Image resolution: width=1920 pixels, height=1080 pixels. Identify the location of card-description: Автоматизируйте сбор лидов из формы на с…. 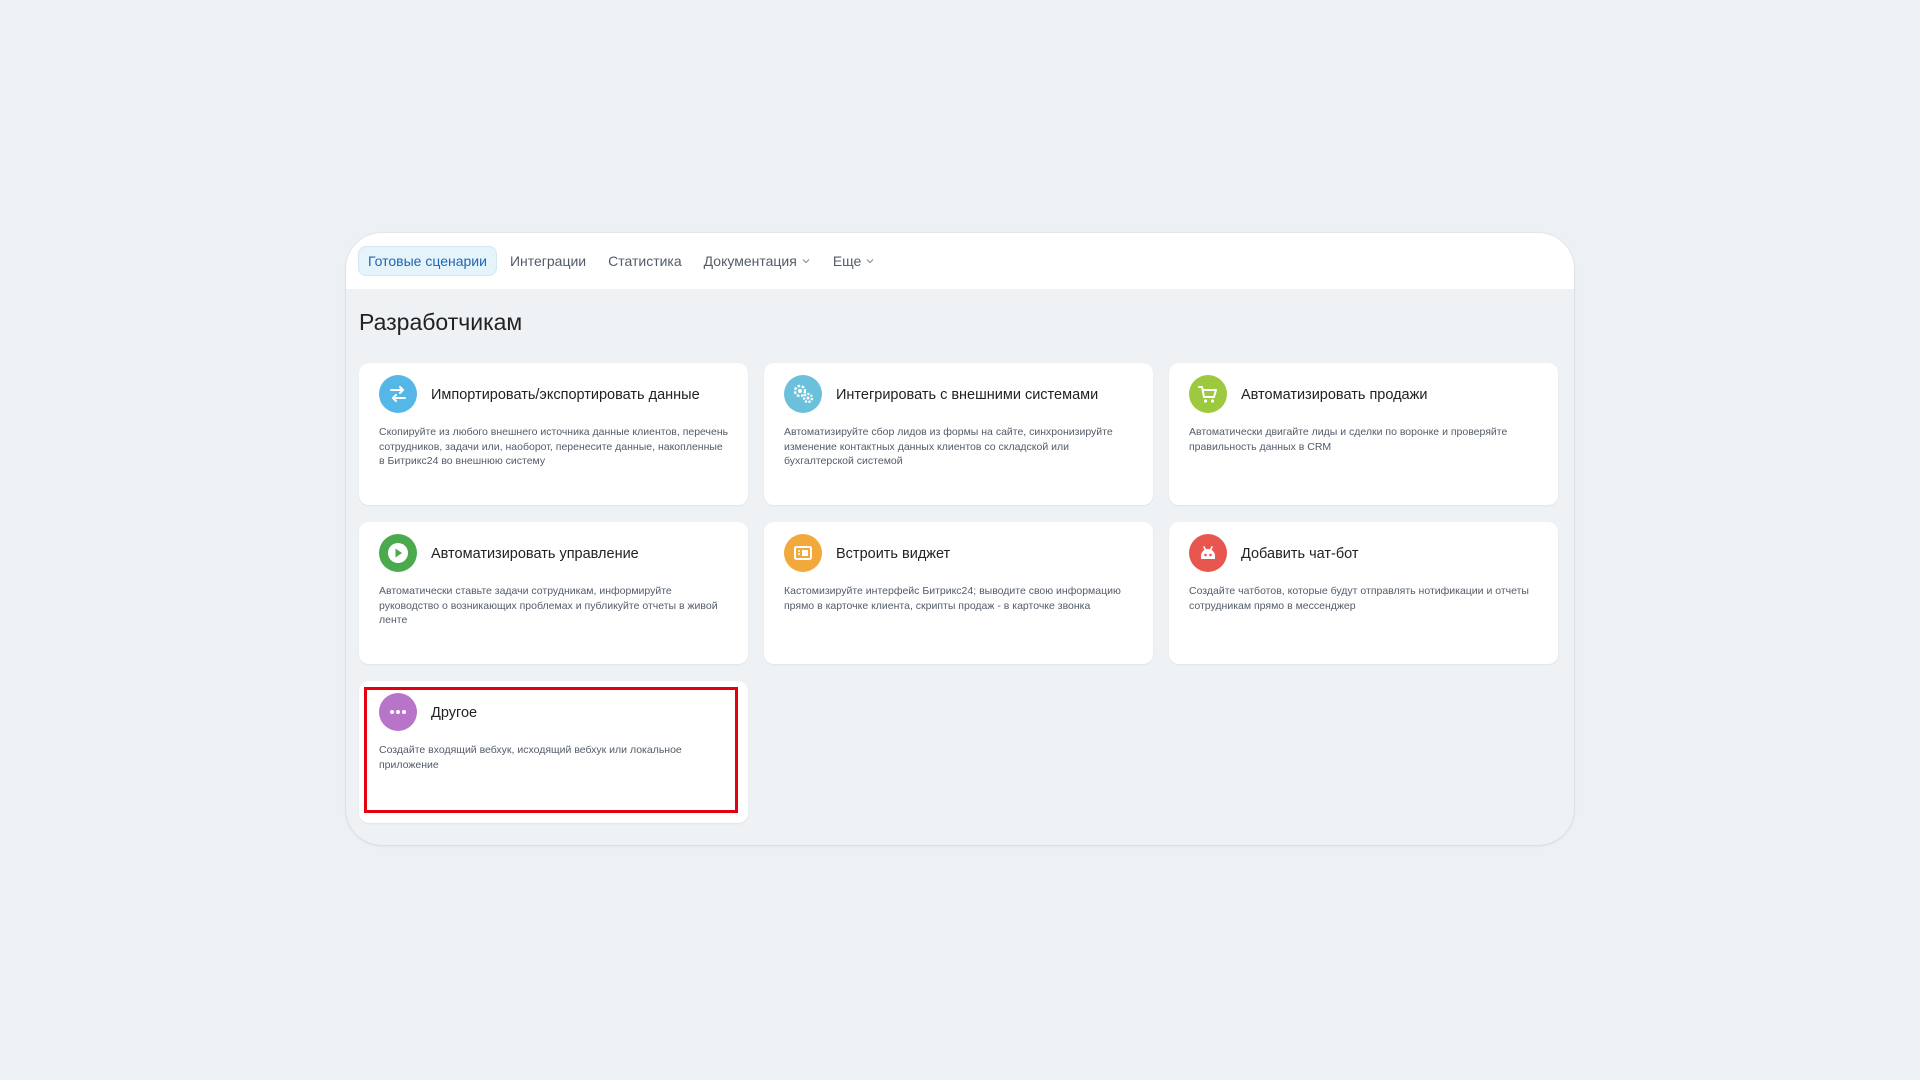
(948, 446).